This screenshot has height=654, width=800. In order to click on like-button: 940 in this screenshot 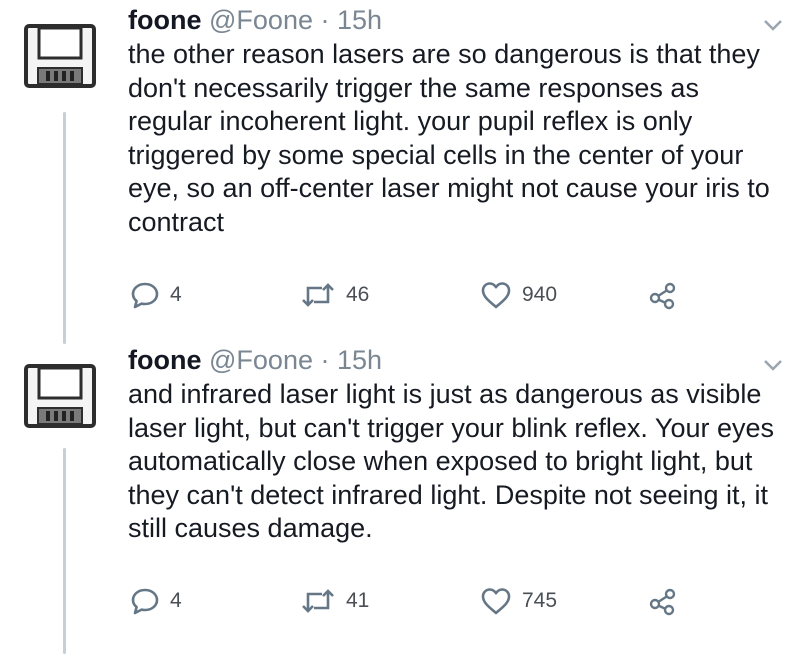, I will do `click(518, 295)`.